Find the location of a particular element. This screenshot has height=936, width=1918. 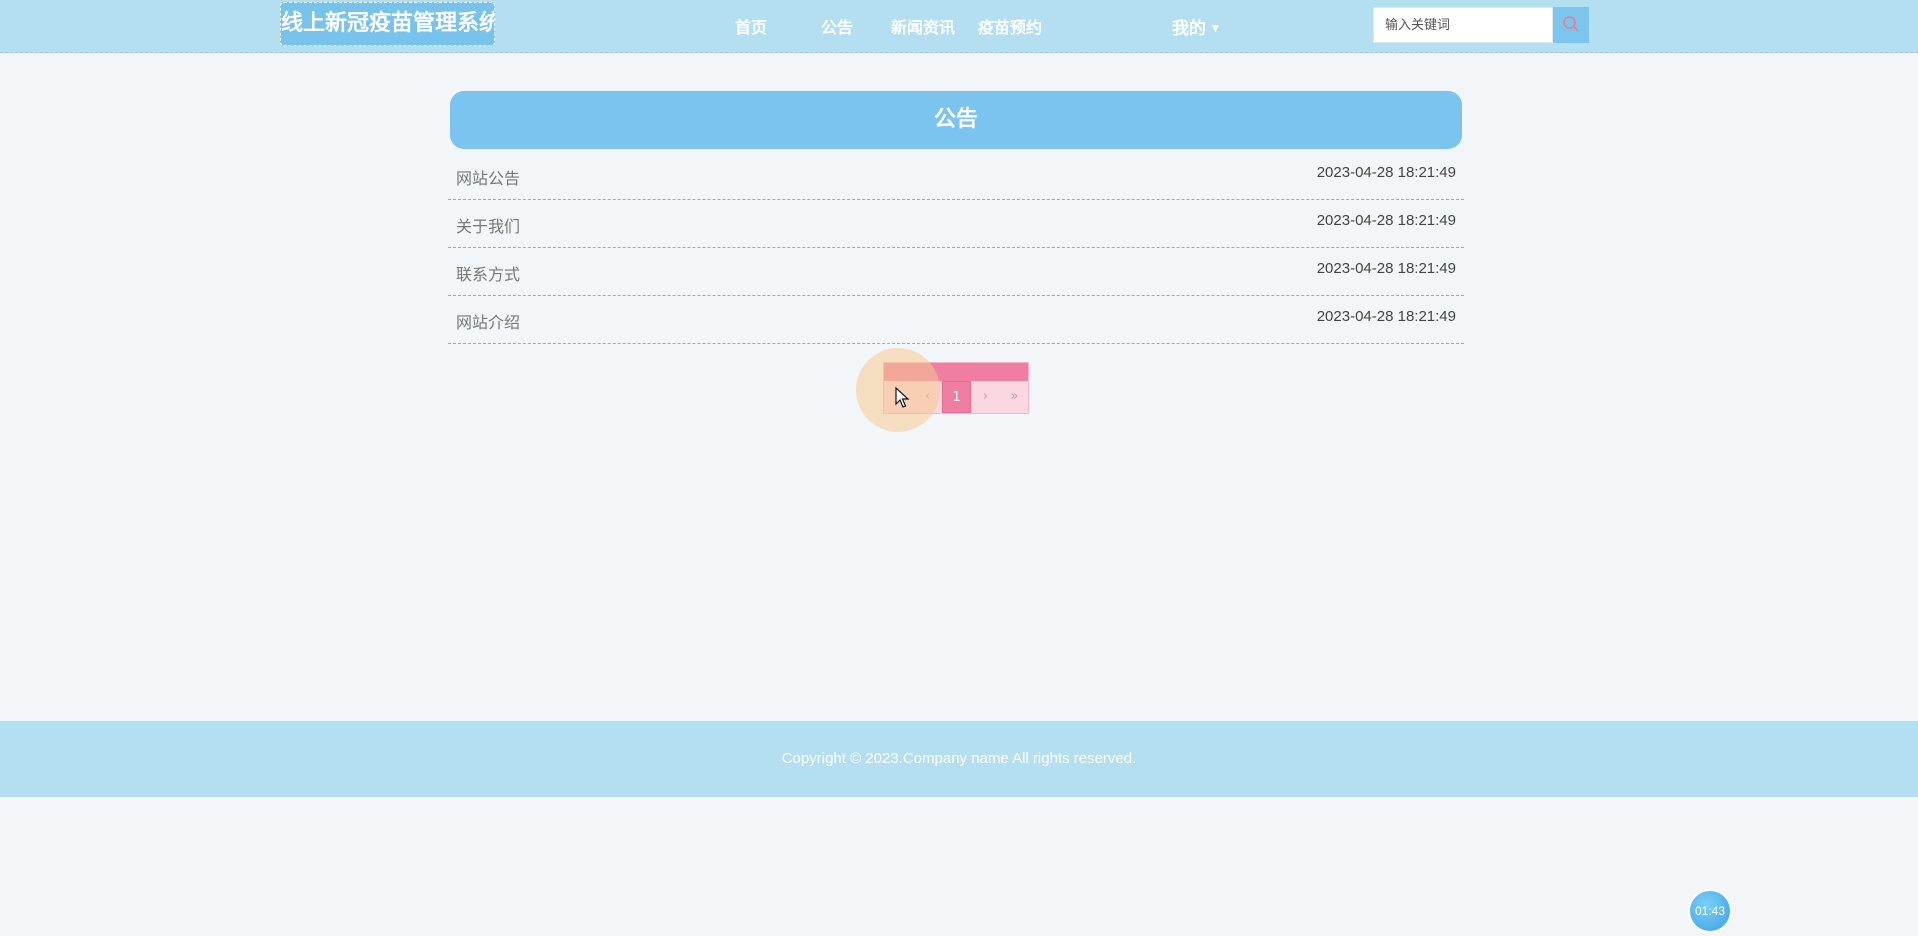

site-logo: 线上新冠疫苗管理系统 is located at coordinates (387, 24).